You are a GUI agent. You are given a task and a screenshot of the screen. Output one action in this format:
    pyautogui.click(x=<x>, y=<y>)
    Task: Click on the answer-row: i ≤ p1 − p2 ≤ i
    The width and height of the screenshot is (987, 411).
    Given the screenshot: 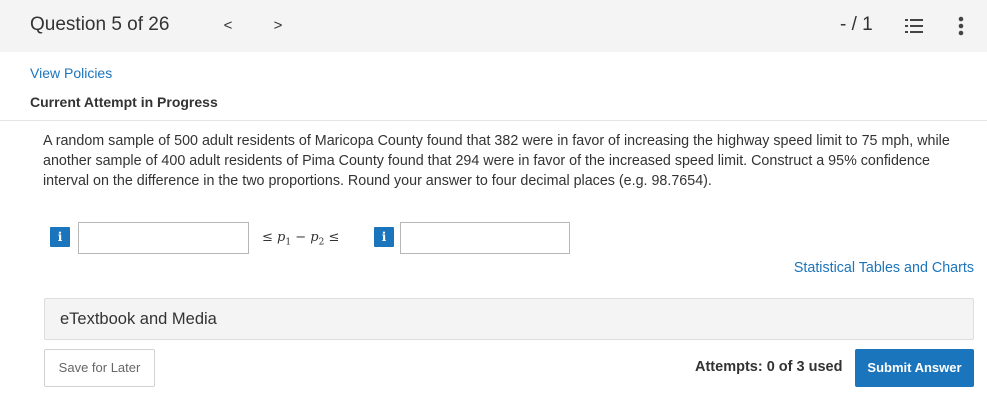 What is the action you would take?
    pyautogui.click(x=320, y=237)
    